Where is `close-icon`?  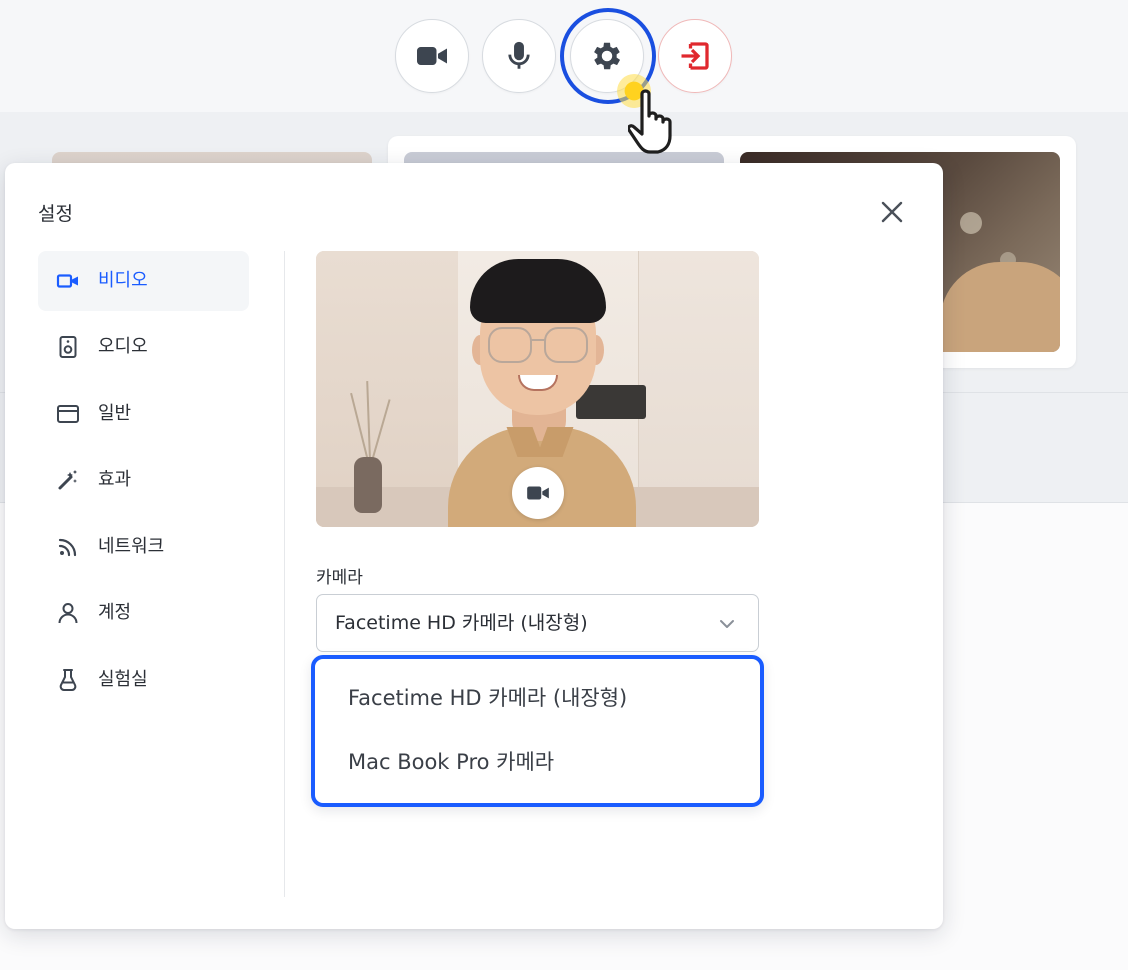 close-icon is located at coordinates (892, 212).